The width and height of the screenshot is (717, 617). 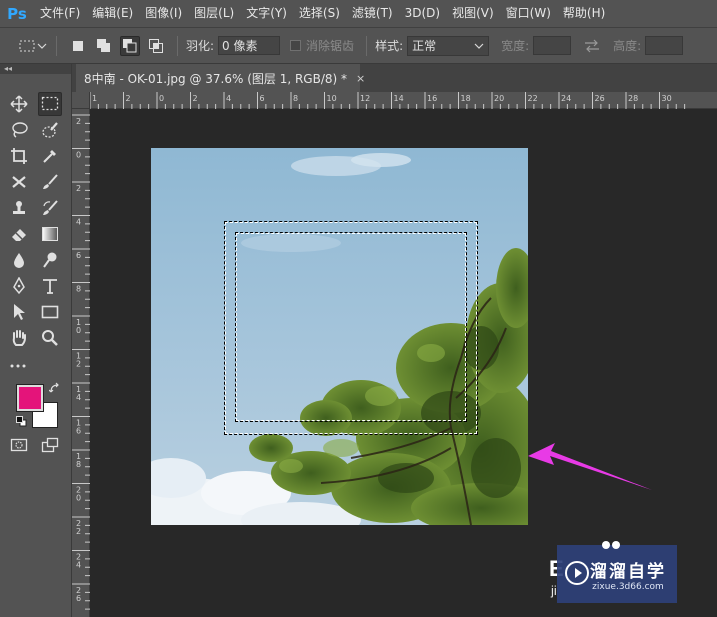 I want to click on history-brush-tool, so click(x=50, y=208).